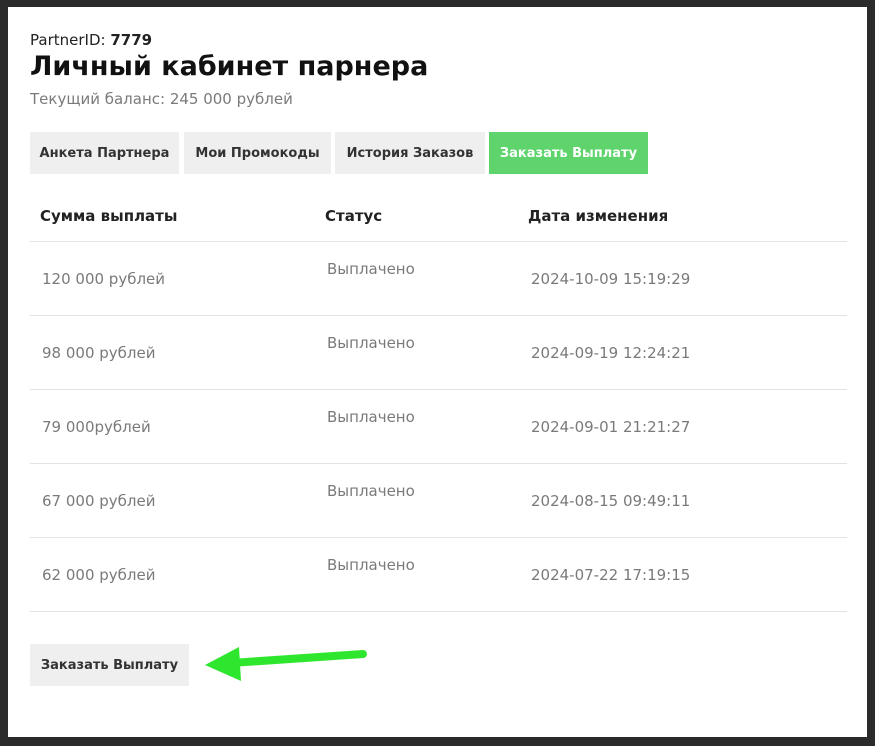 The image size is (875, 746). I want to click on tab-my-promocodes: Мои Промокоды, so click(257, 153).